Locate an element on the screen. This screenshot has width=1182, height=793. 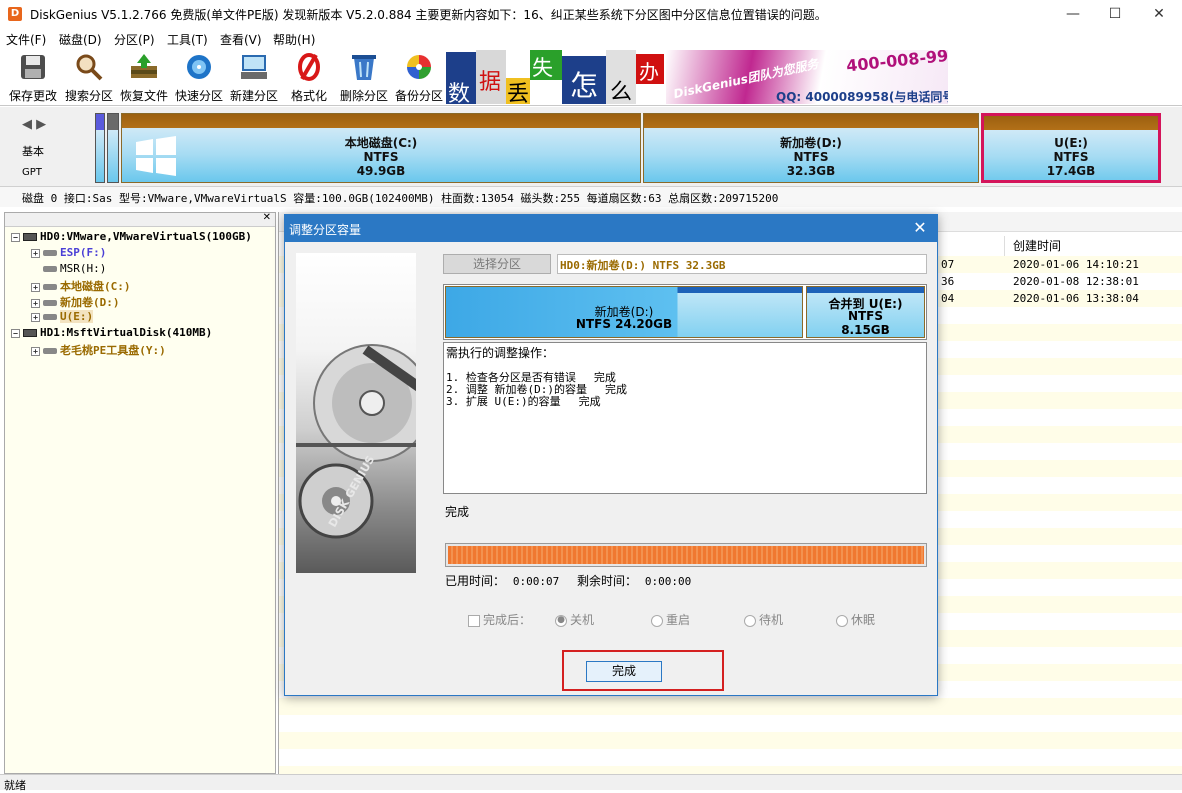
banner-qq: QQ: 4000089958(与电话同号) is located at coordinates (862, 97).